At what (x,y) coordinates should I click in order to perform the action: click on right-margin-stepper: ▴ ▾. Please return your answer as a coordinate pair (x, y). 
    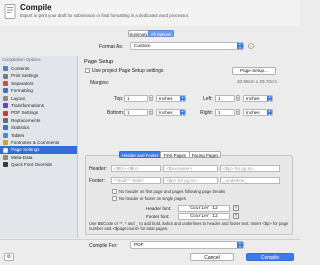
    Looking at the image, I should click on (238, 112).